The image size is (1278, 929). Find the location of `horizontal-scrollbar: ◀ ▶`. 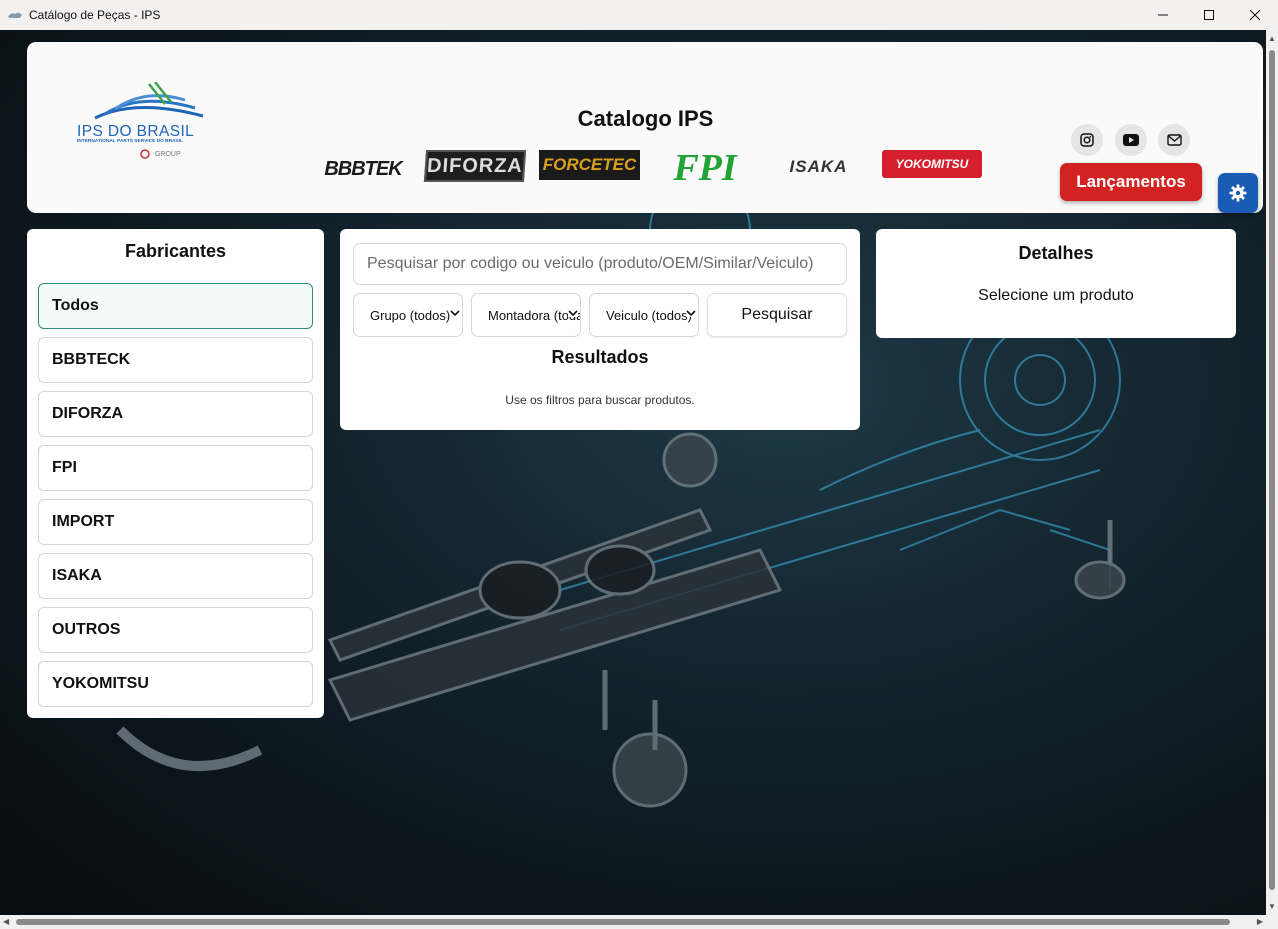

horizontal-scrollbar: ◀ ▶ is located at coordinates (633, 922).